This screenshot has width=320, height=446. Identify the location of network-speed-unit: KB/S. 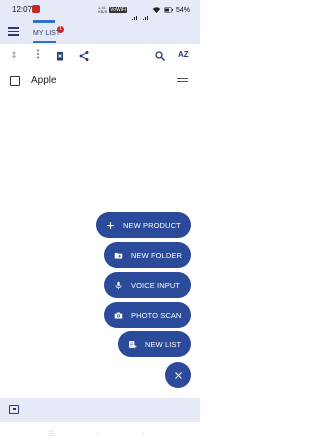
(103, 11).